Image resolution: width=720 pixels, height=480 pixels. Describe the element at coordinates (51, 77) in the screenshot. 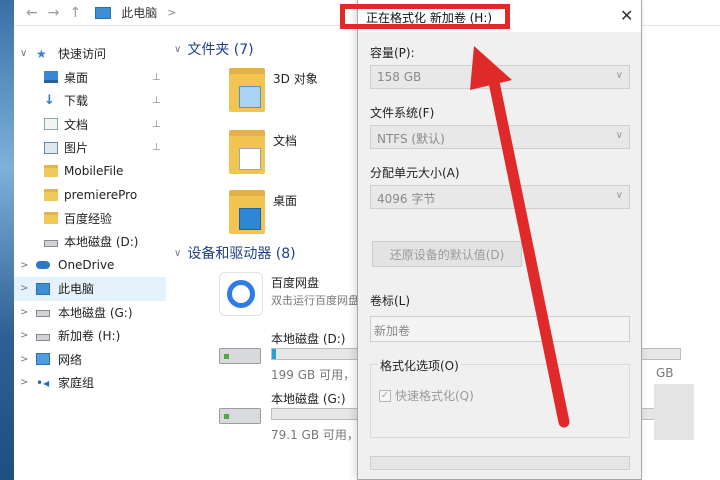

I see `desktop-icon` at that location.